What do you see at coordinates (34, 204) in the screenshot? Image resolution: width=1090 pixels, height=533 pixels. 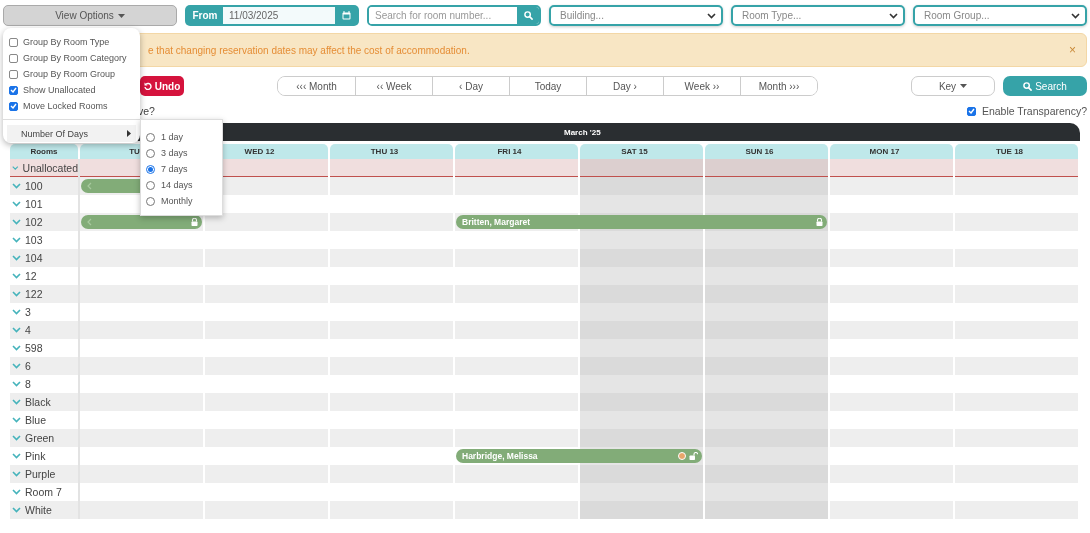 I see `room-name: 101` at bounding box center [34, 204].